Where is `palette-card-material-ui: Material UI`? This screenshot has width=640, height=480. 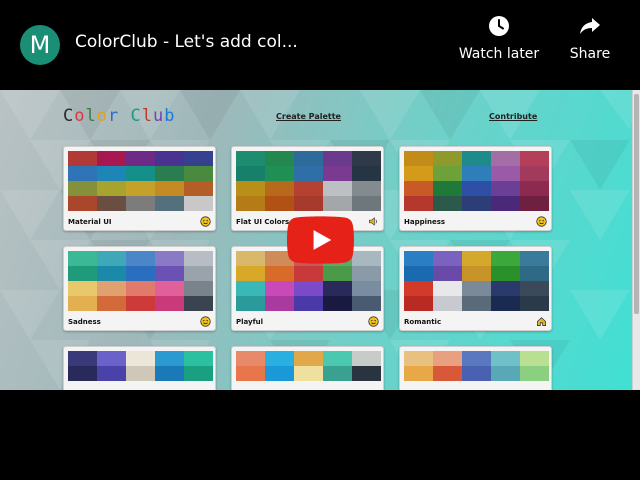
palette-card-material-ui: Material UI is located at coordinates (139, 188).